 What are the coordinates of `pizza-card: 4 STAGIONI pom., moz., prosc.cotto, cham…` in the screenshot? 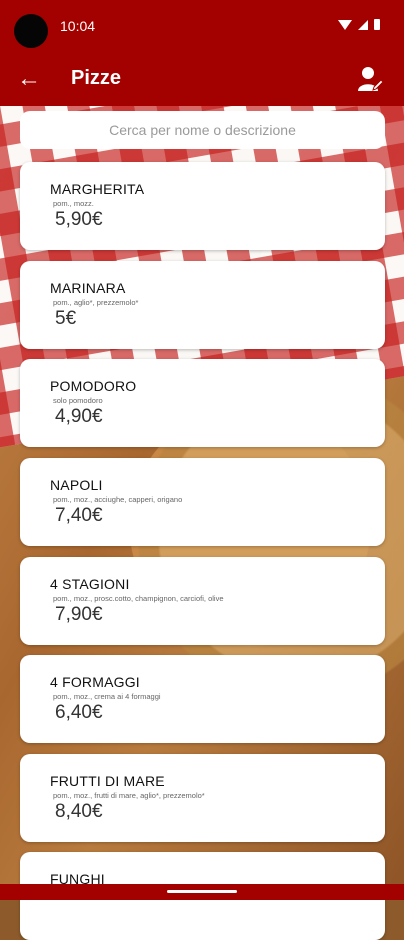 It's located at (202, 601).